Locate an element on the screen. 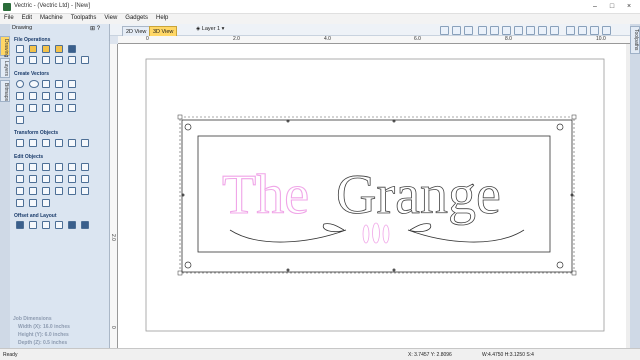 This screenshot has width=640, height=360. transform-icon is located at coordinates (46, 167).